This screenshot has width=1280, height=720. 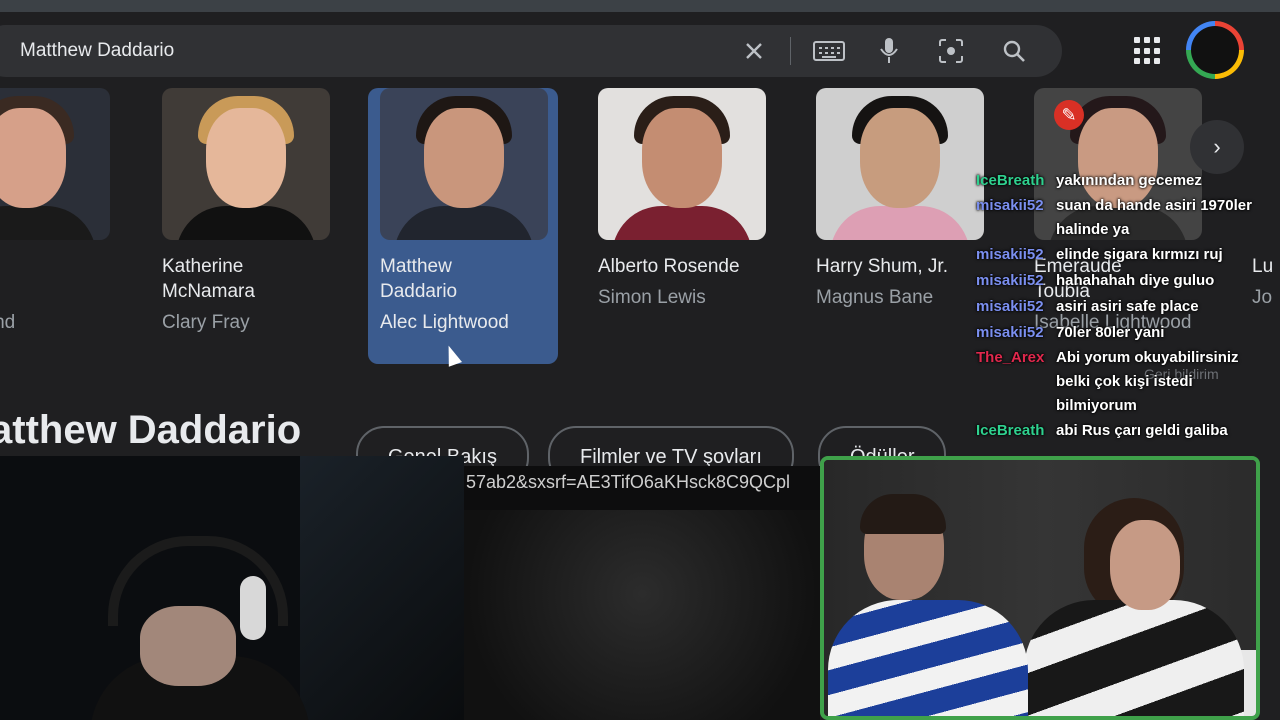 I want to click on carousel-next-button: ›, so click(x=1217, y=147).